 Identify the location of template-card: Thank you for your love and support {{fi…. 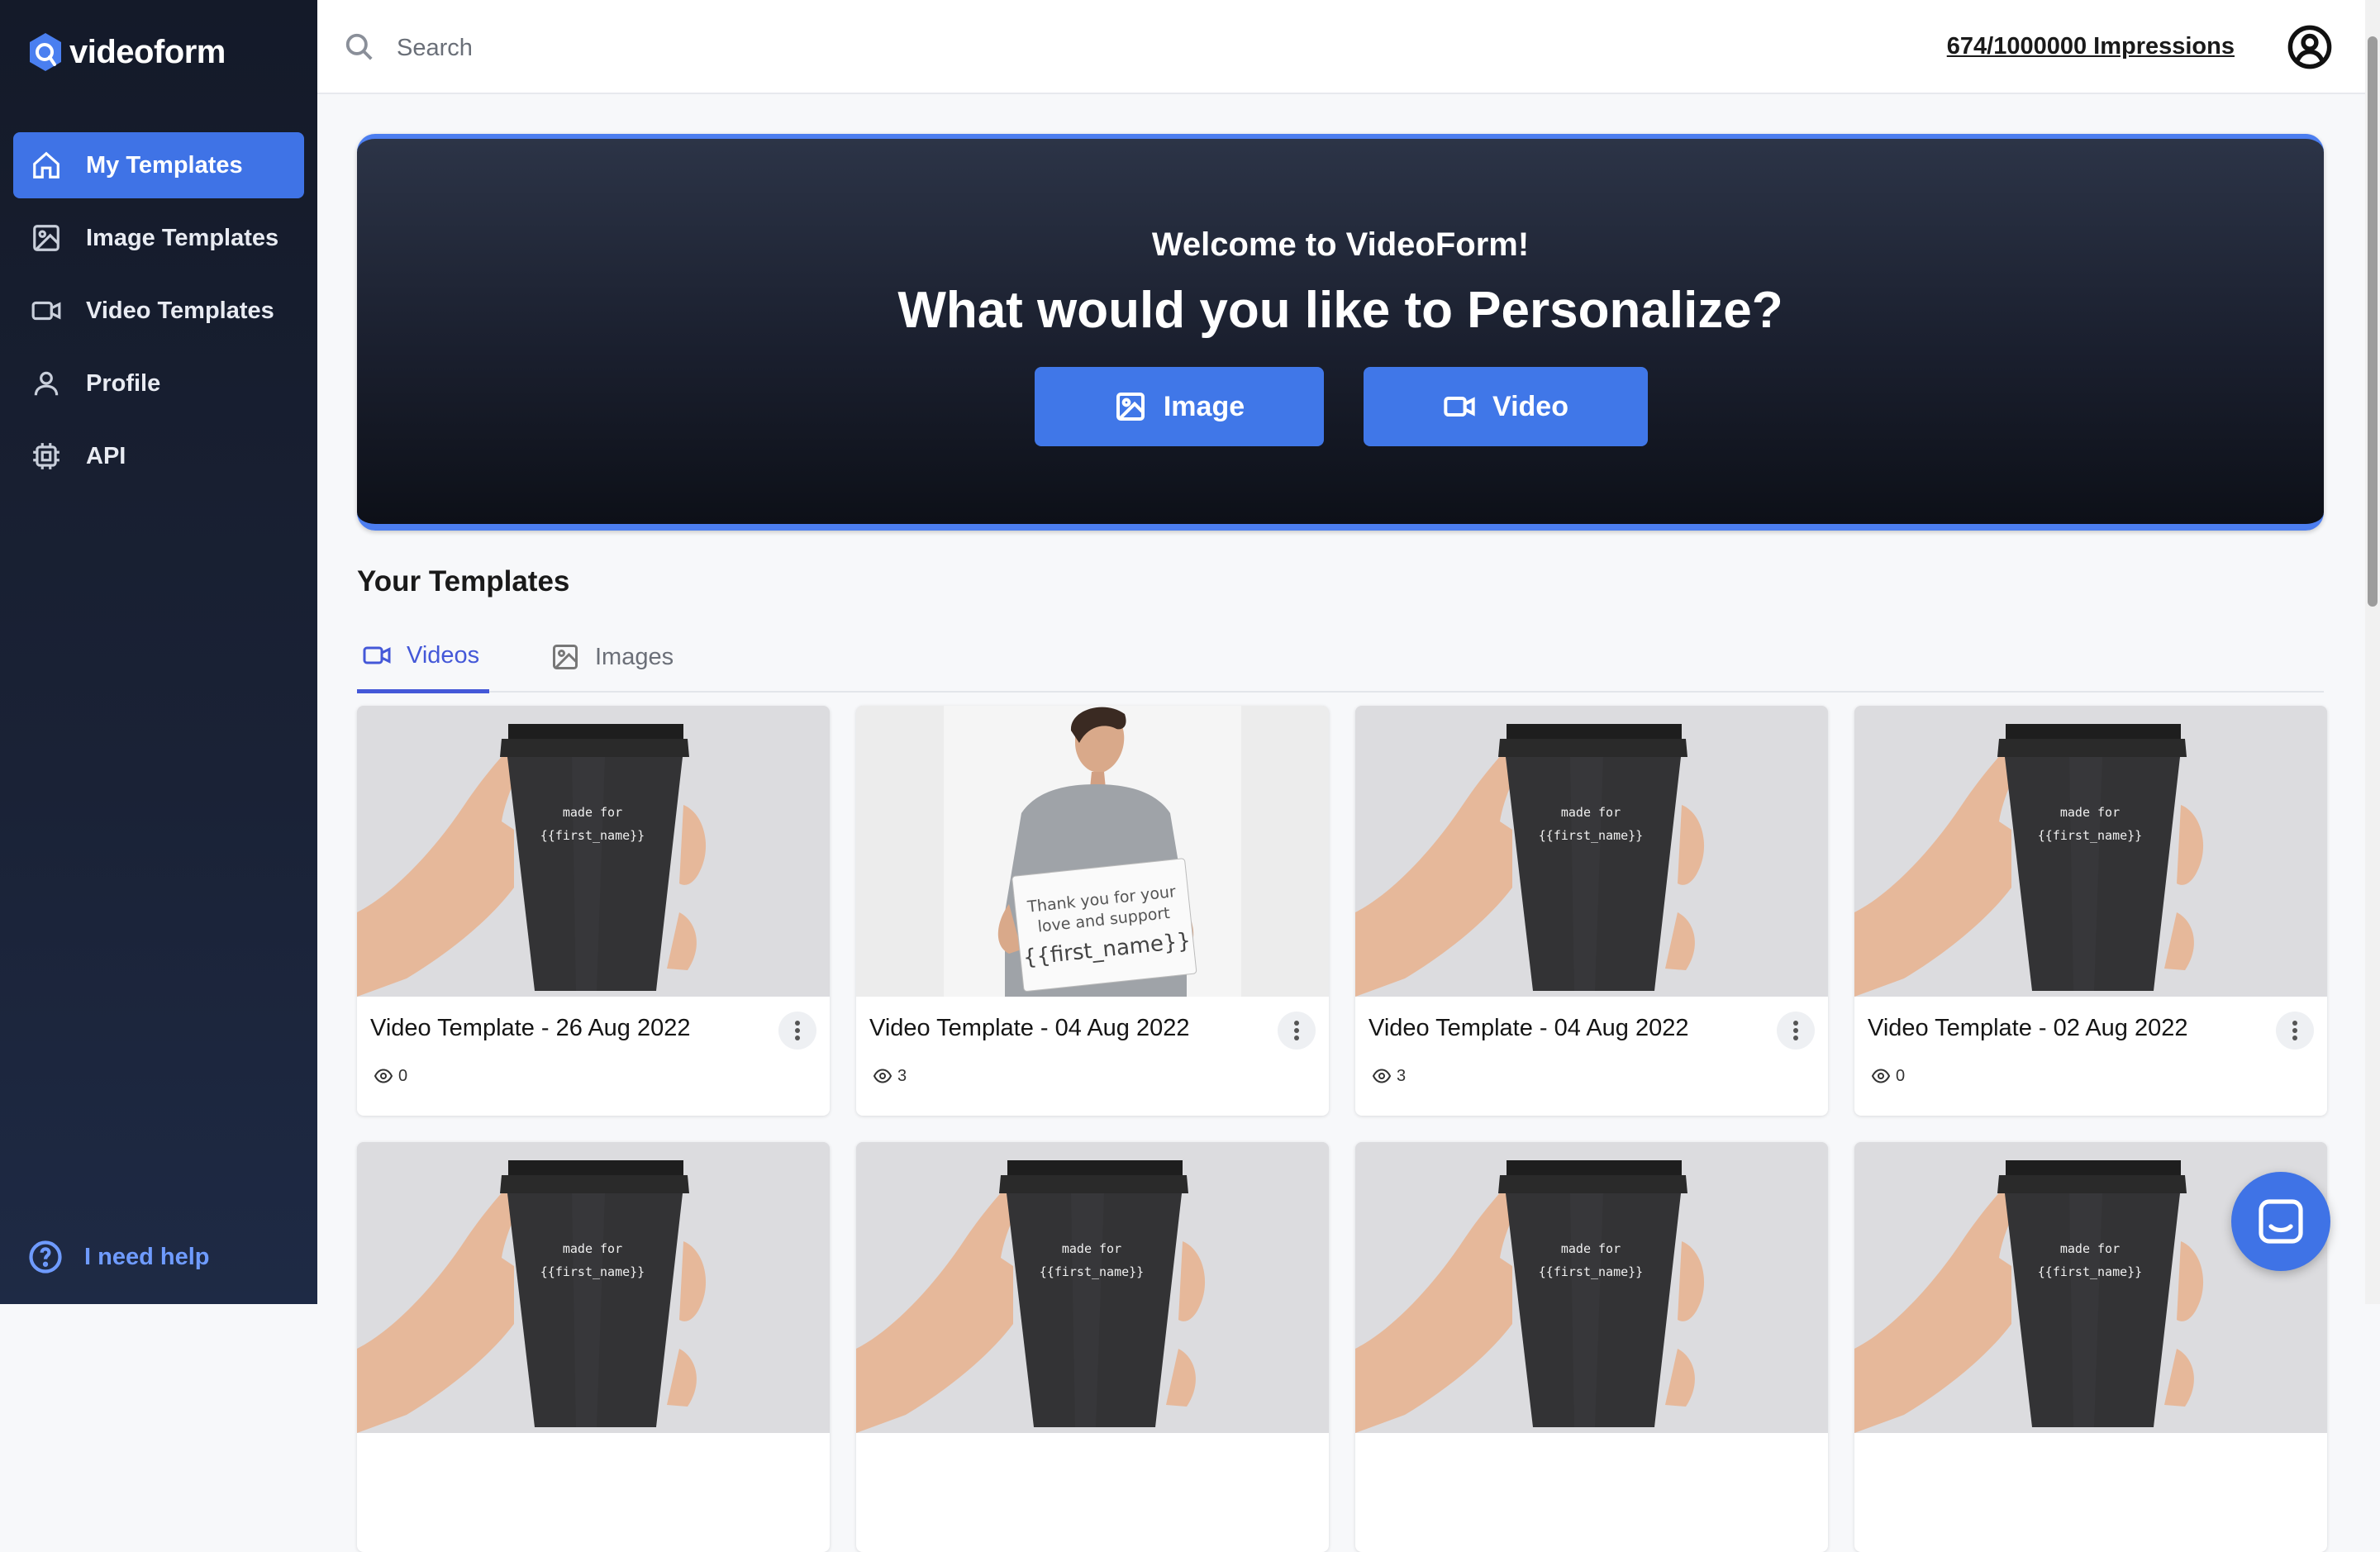
(1092, 911).